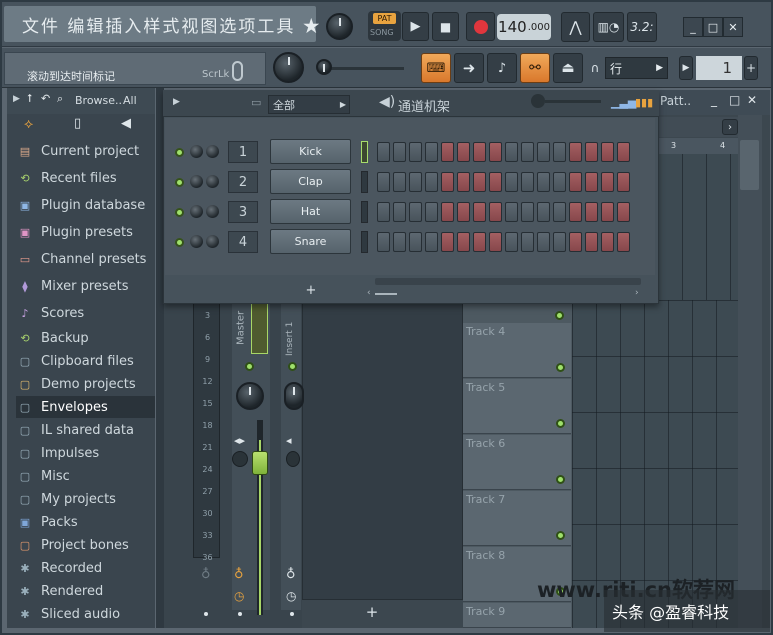 Image resolution: width=773 pixels, height=635 pixels. I want to click on browser-item-backup: ⟲ Backup, so click(85, 338).